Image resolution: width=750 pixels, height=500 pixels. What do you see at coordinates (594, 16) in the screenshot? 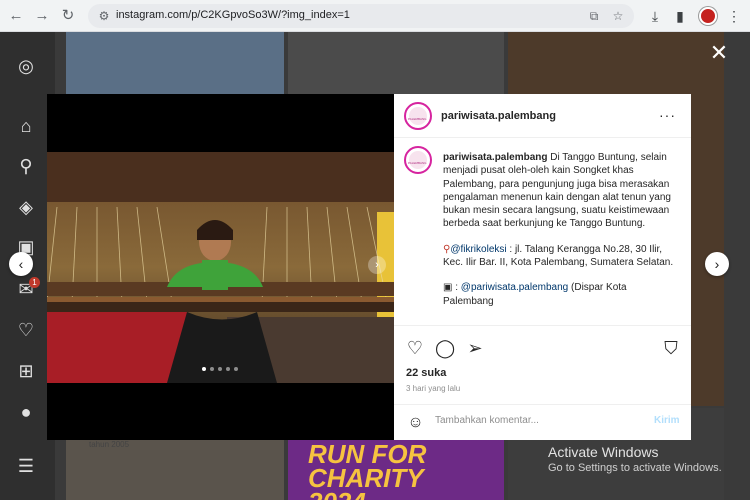
I see `install-app-icon: ⧉` at bounding box center [594, 16].